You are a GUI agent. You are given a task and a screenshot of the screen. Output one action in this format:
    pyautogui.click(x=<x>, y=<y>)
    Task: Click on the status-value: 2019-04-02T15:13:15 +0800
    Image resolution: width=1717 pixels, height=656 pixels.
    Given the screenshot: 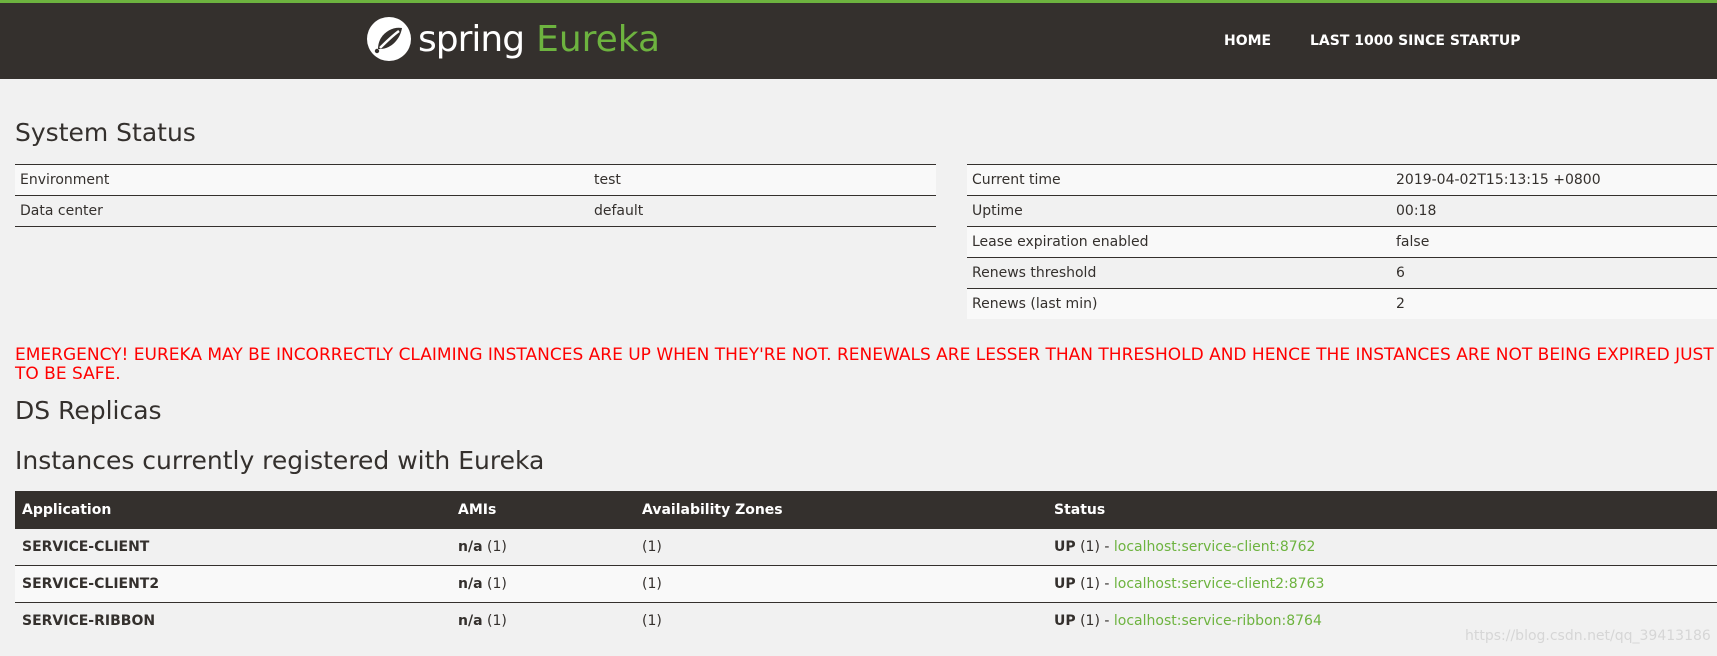 What is the action you would take?
    pyautogui.click(x=1554, y=180)
    